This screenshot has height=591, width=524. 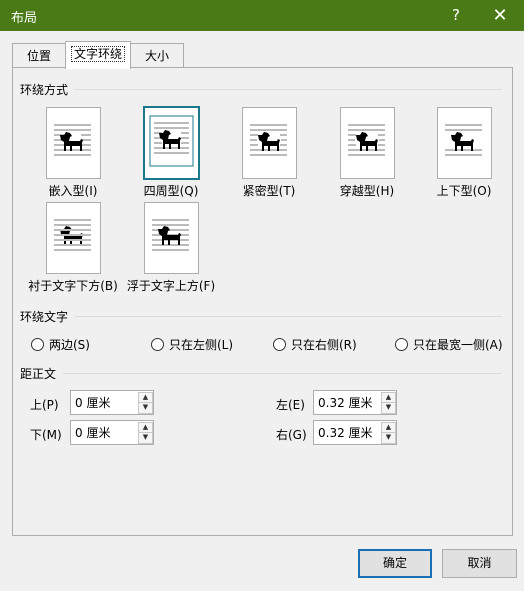 I want to click on right-distance-value: 0.32 厘米, so click(x=345, y=433).